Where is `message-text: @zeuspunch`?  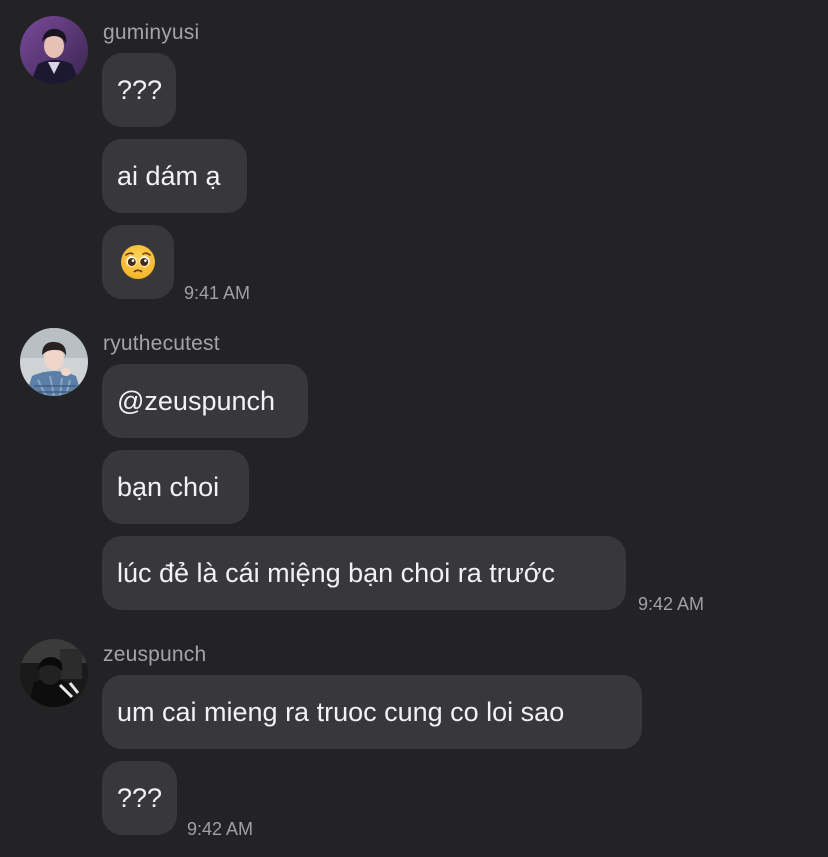 message-text: @zeuspunch is located at coordinates (196, 400).